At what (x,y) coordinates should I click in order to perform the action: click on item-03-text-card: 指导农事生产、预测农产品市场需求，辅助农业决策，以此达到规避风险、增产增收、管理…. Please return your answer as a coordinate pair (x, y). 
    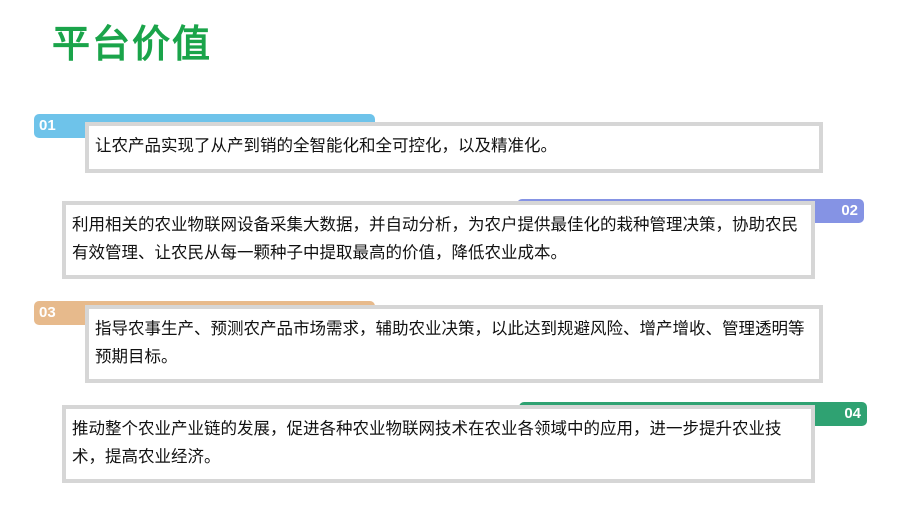
    Looking at the image, I should click on (454, 344).